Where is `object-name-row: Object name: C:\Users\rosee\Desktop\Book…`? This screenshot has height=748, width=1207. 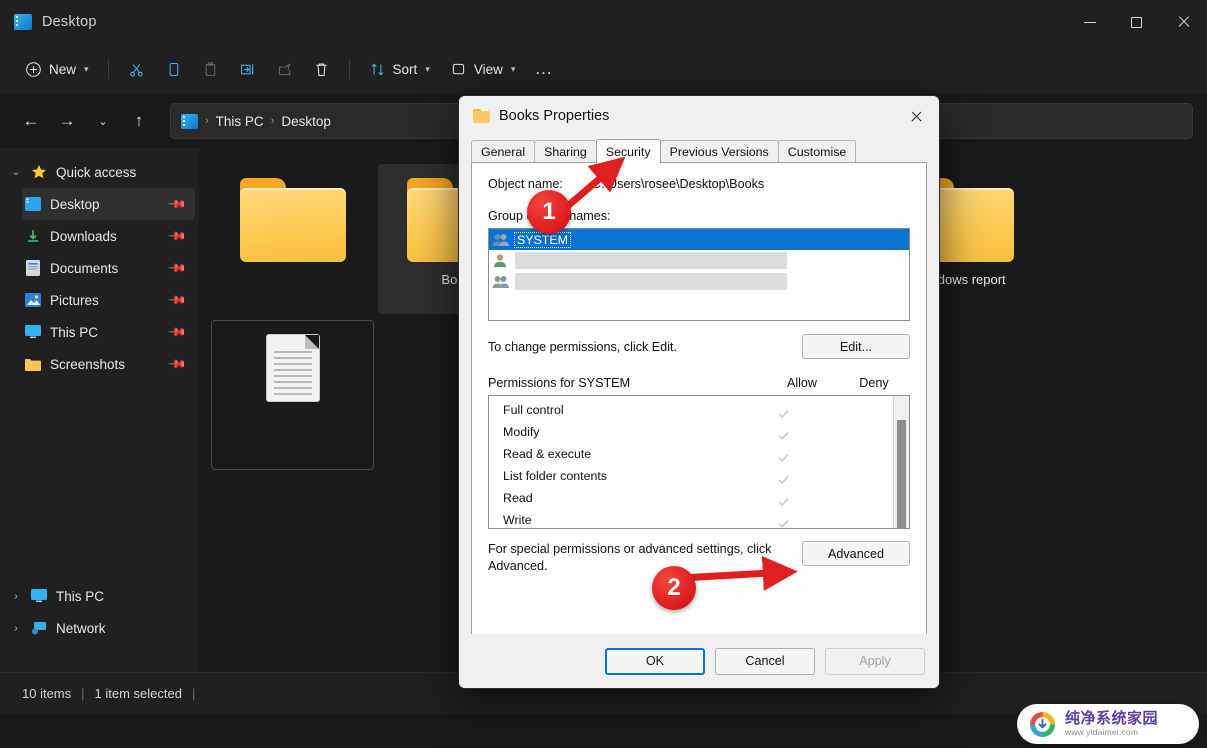 object-name-row: Object name: C:\Users\rosee\Desktop\Book… is located at coordinates (699, 184).